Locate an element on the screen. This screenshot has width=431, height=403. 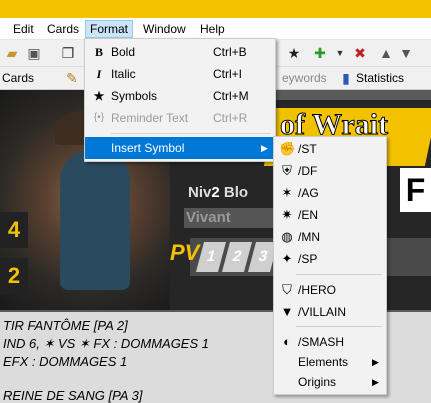
menu-format: Format is located at coordinates (109, 29).